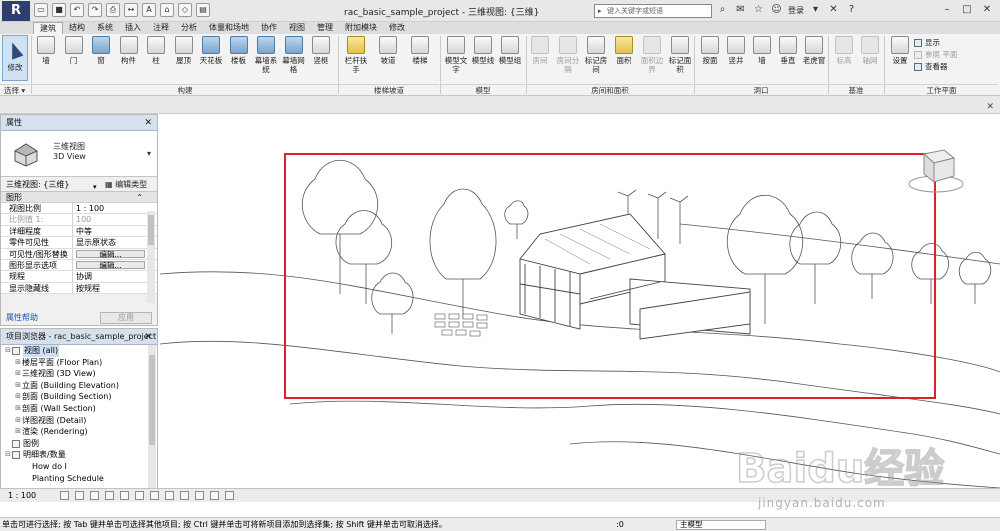  What do you see at coordinates (900, 50) in the screenshot?
I see `workplane-tool-0: 设置` at bounding box center [900, 50].